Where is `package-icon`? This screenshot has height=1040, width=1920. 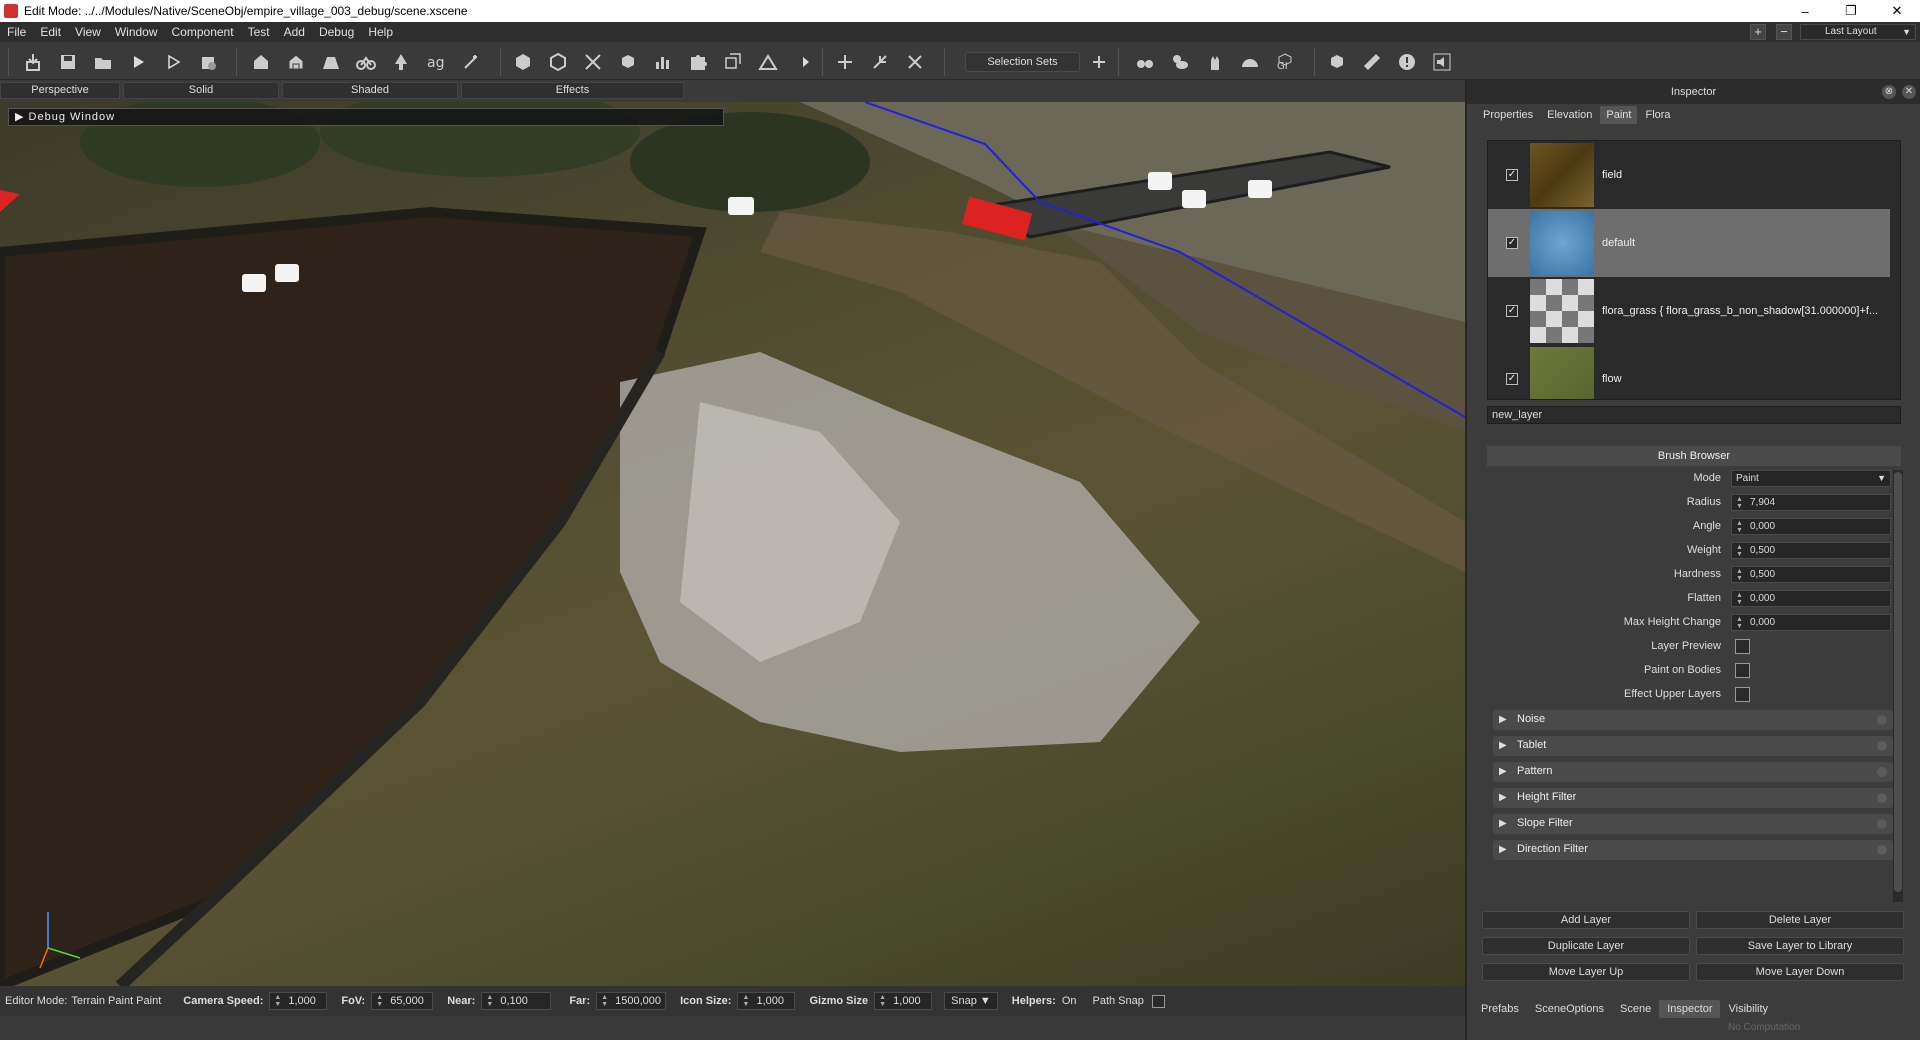
package-icon is located at coordinates (208, 62).